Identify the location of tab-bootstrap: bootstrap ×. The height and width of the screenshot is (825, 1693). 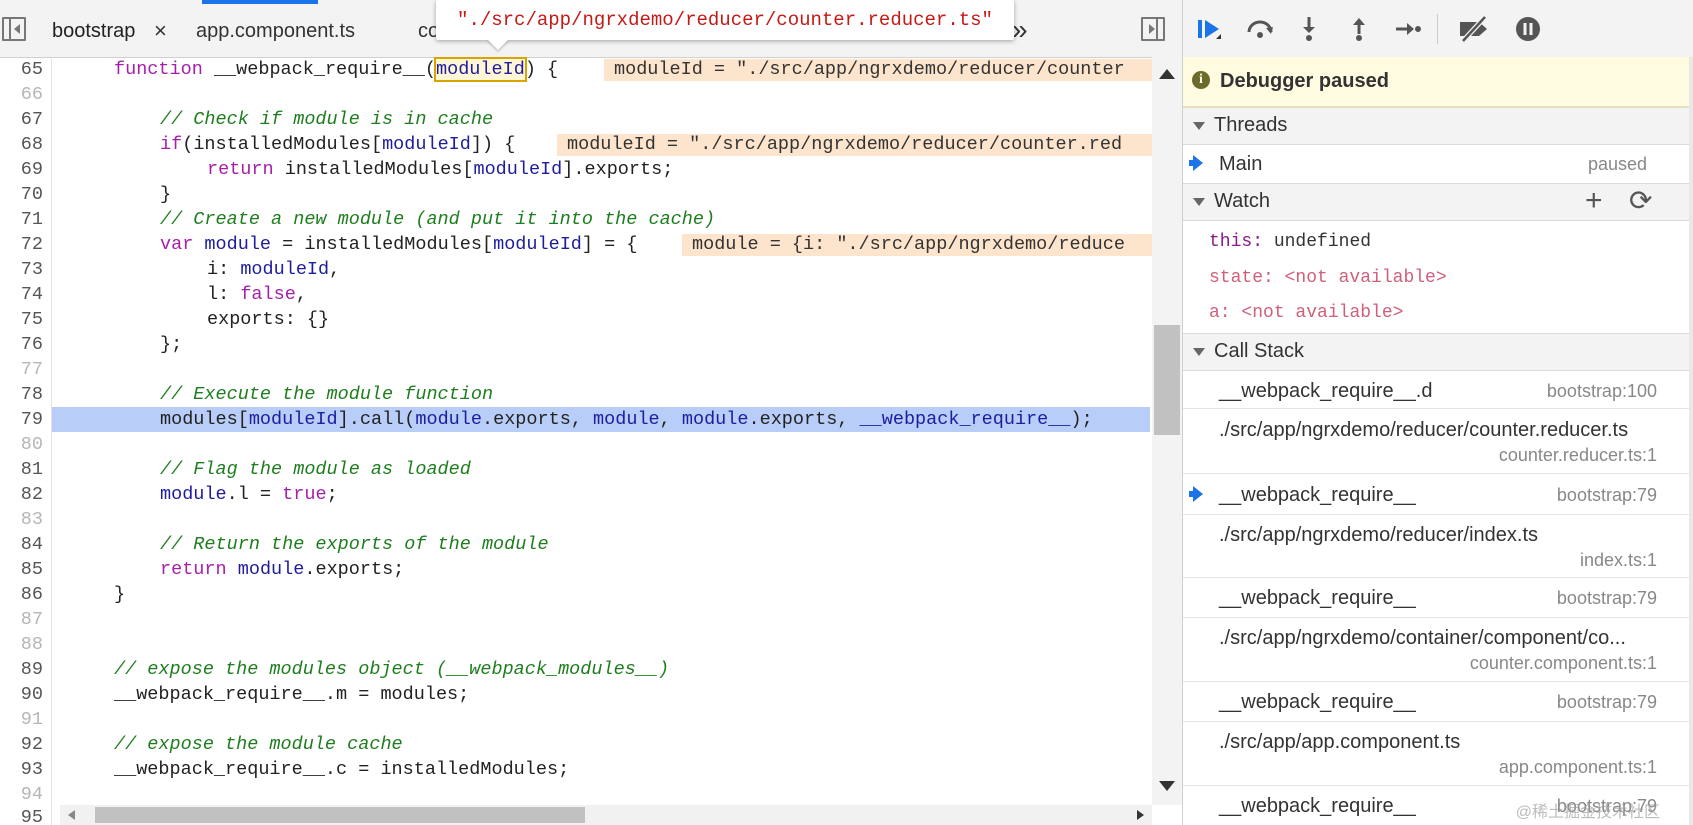
(109, 28).